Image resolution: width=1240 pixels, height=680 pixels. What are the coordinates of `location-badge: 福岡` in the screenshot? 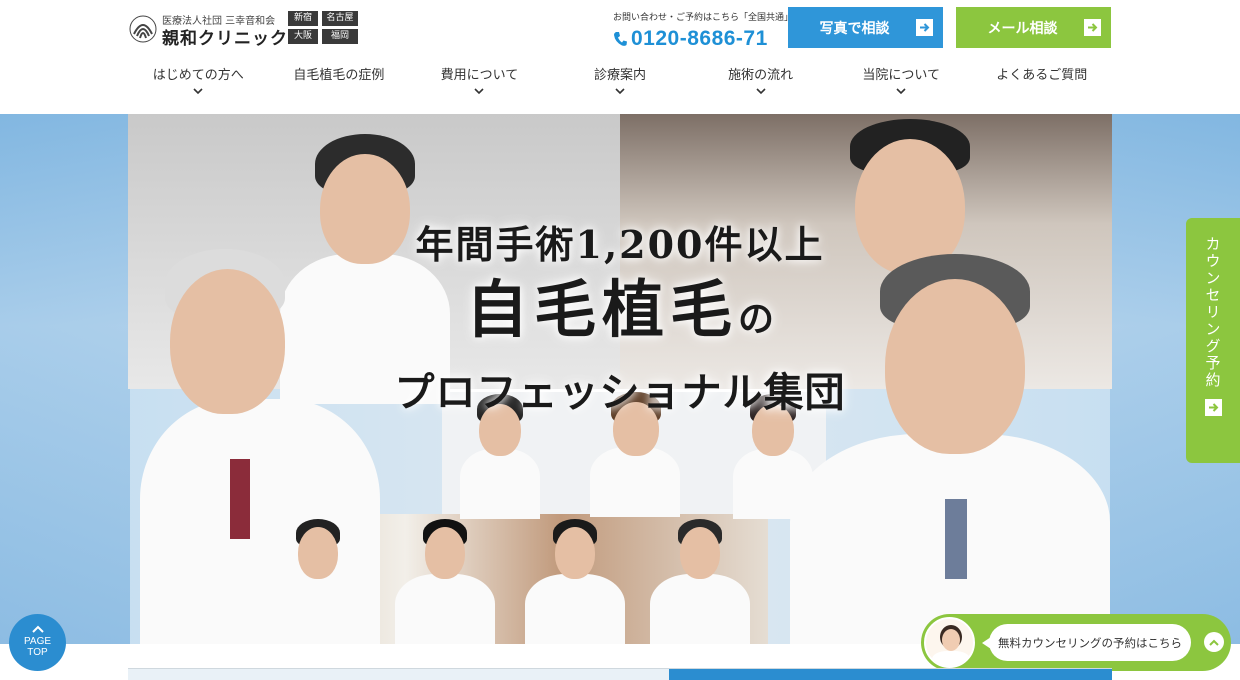 It's located at (340, 36).